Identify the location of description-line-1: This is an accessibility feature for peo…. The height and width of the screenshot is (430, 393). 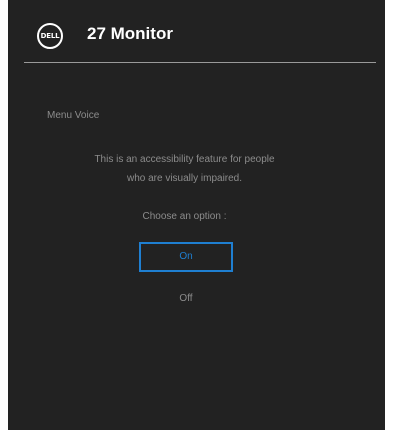
(184, 159).